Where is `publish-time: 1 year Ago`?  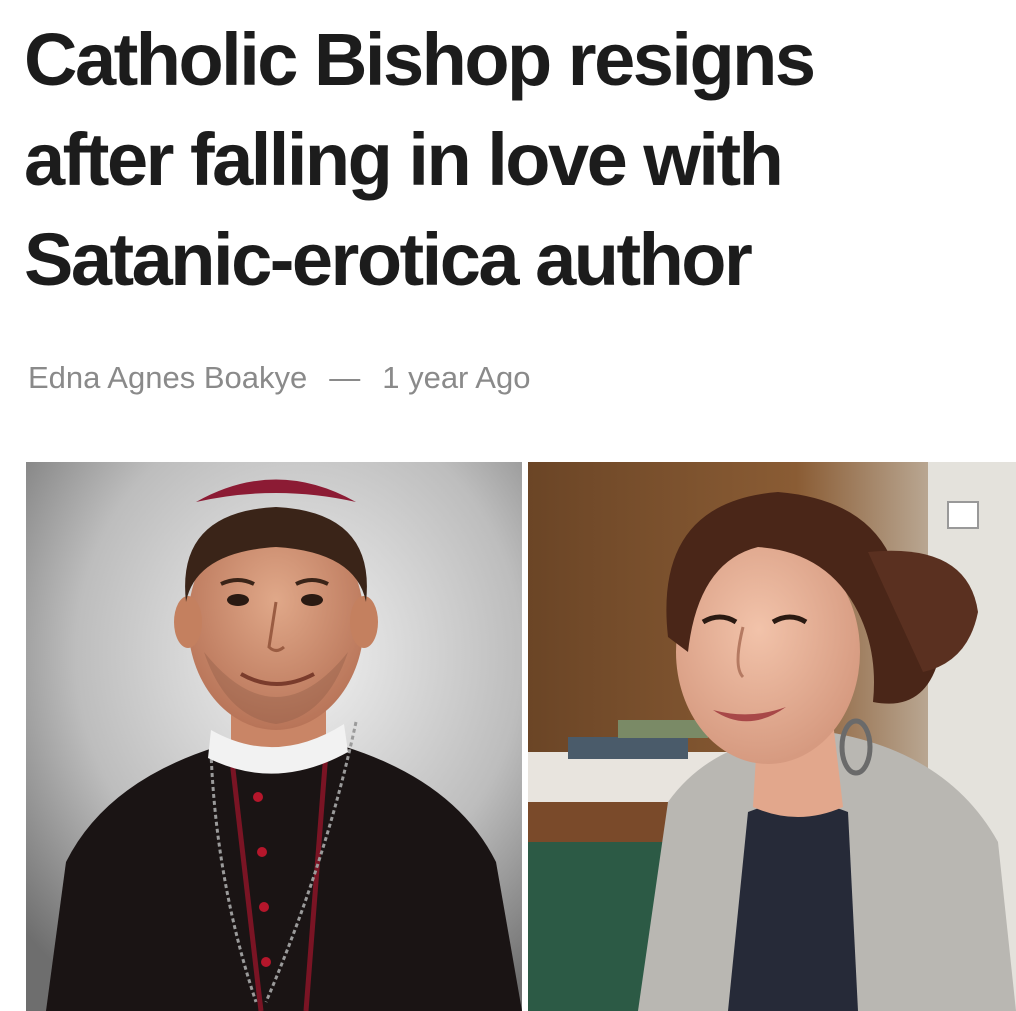 publish-time: 1 year Ago is located at coordinates (456, 377).